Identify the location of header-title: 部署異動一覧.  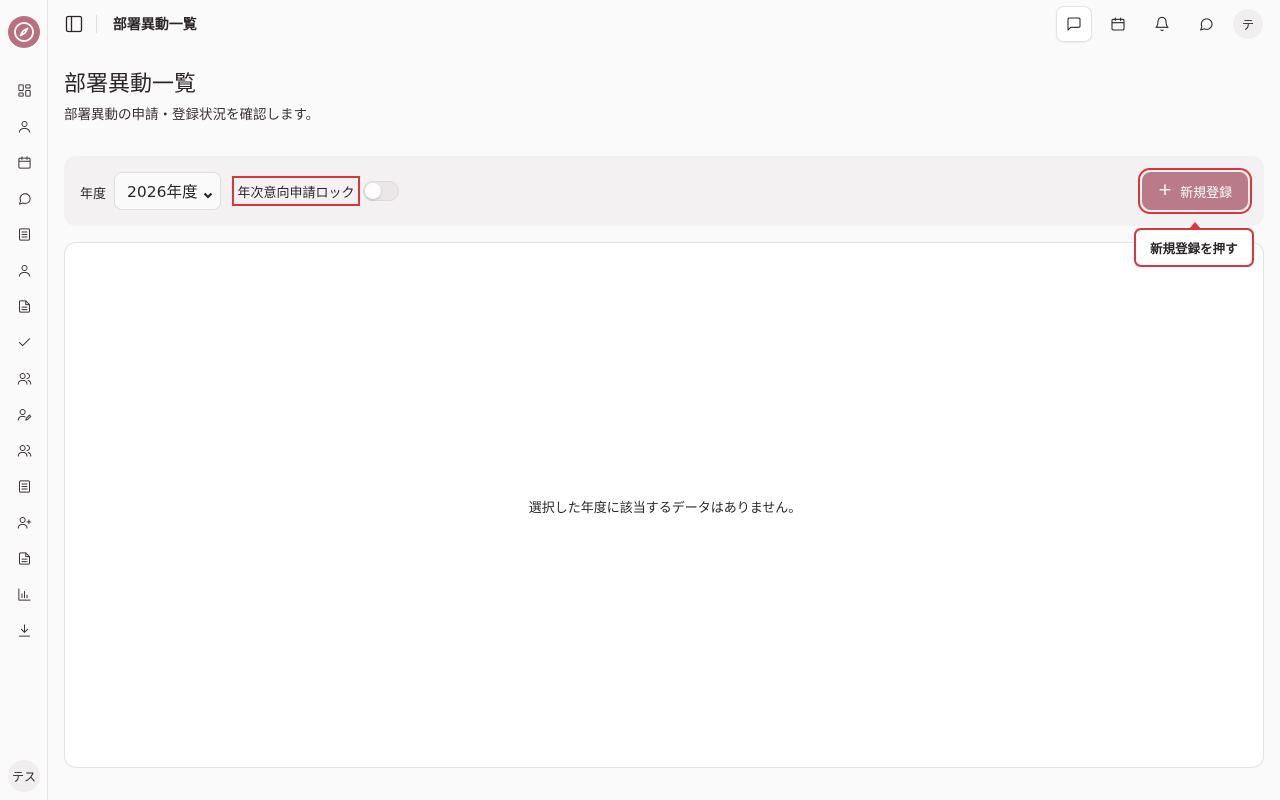
(155, 25).